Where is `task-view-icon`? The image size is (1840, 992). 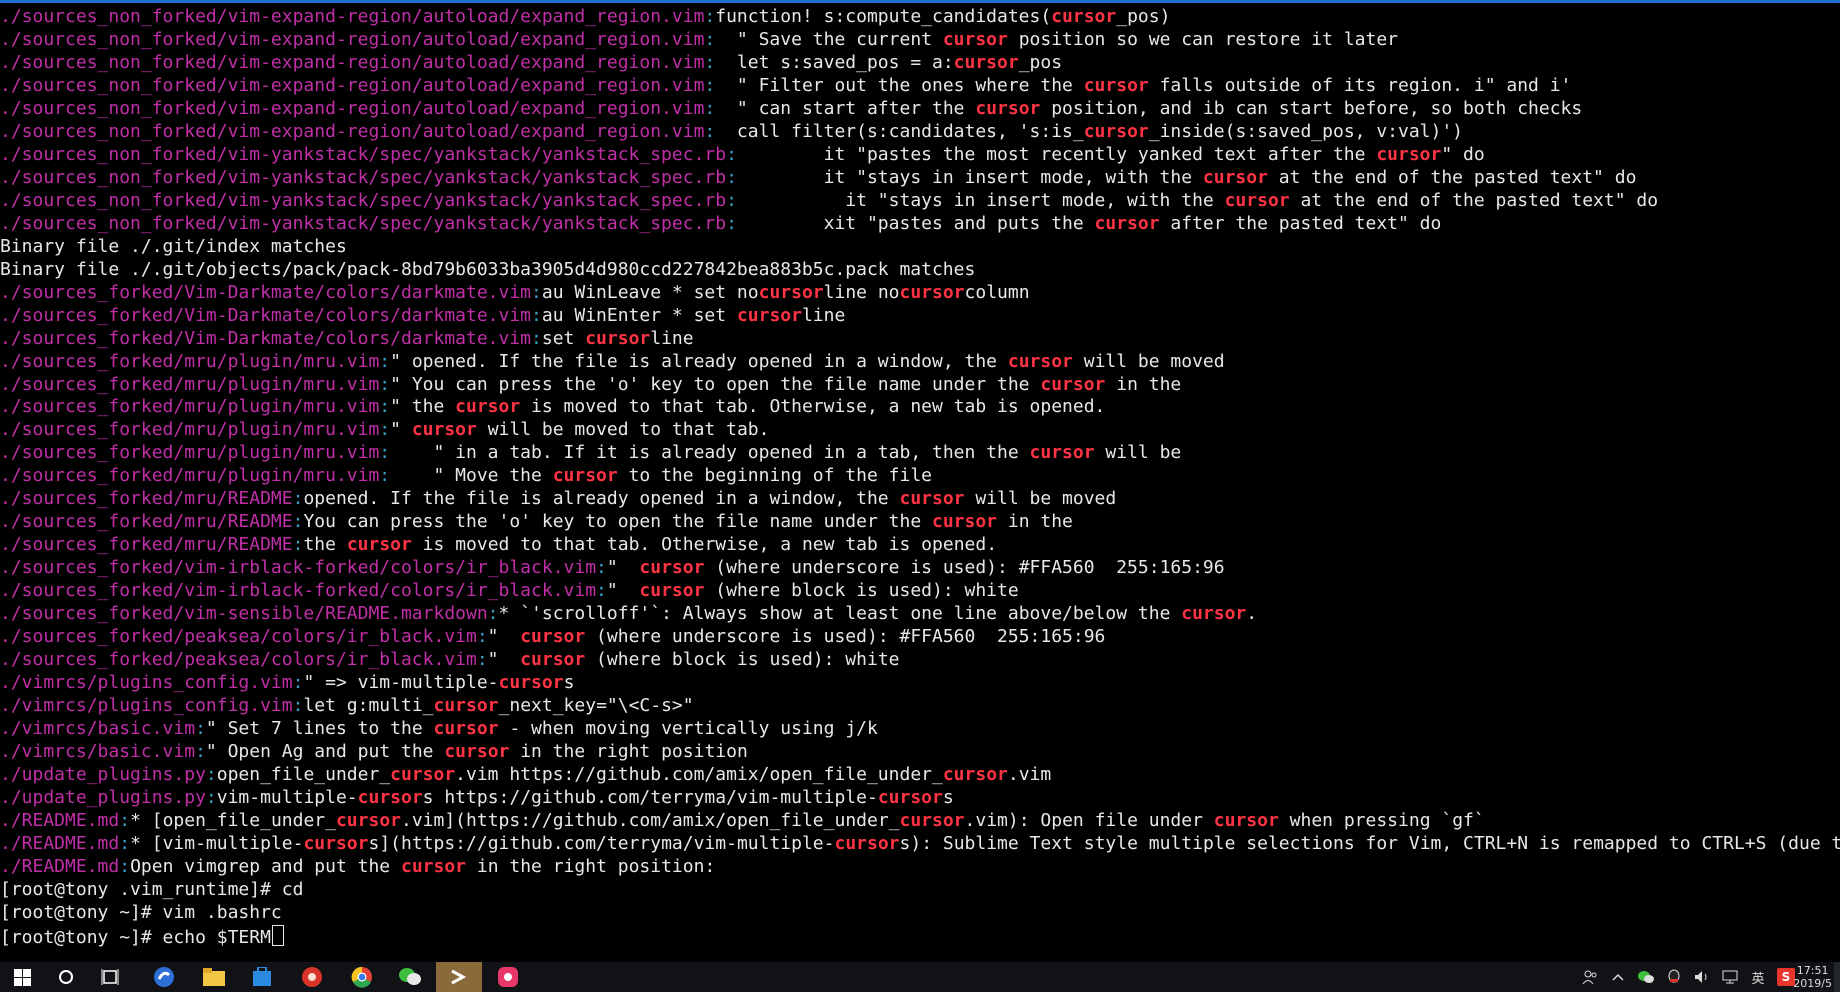
task-view-icon is located at coordinates (110, 977).